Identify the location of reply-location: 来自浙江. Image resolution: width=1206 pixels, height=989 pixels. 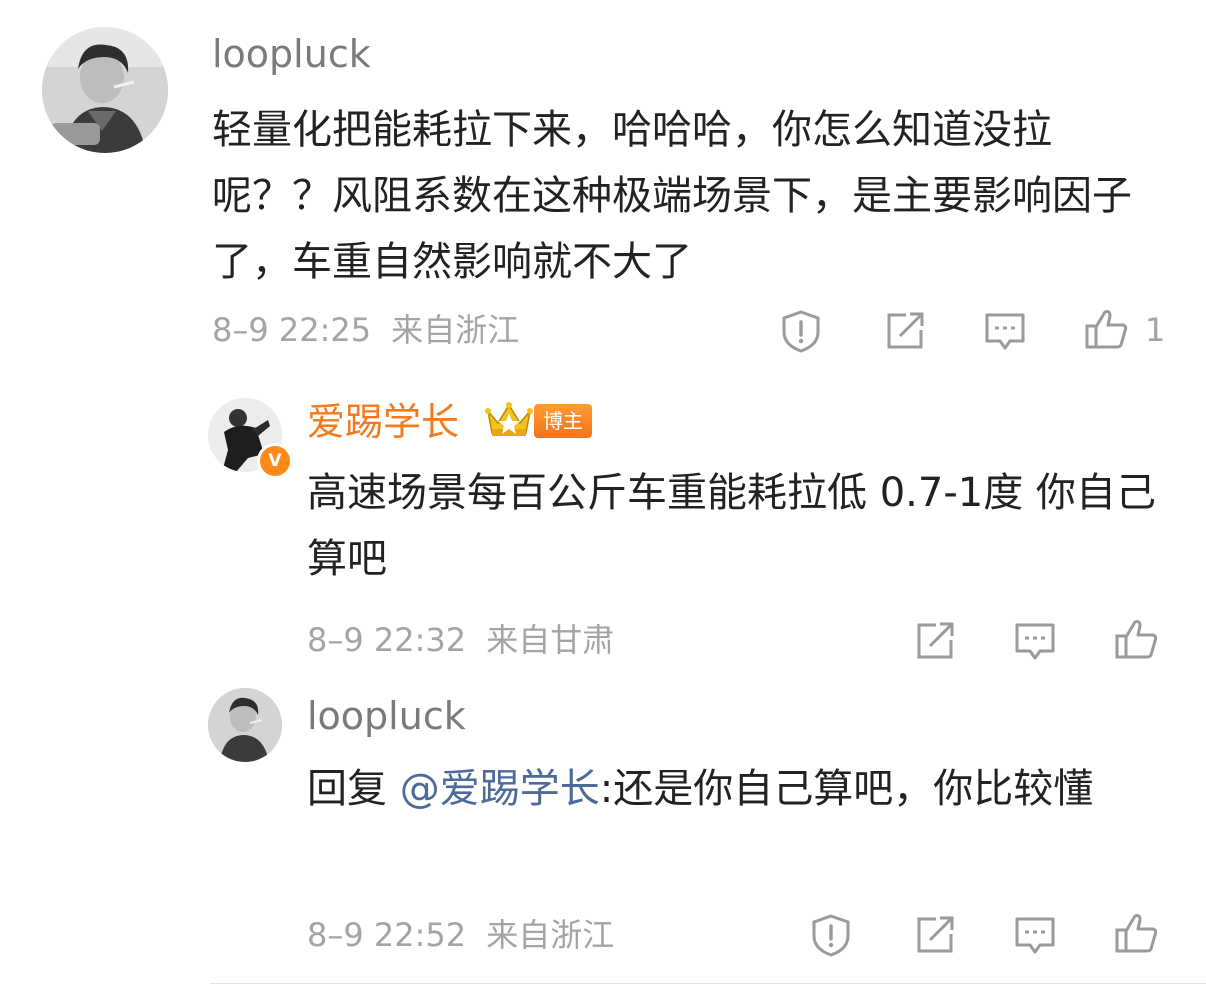
(550, 935).